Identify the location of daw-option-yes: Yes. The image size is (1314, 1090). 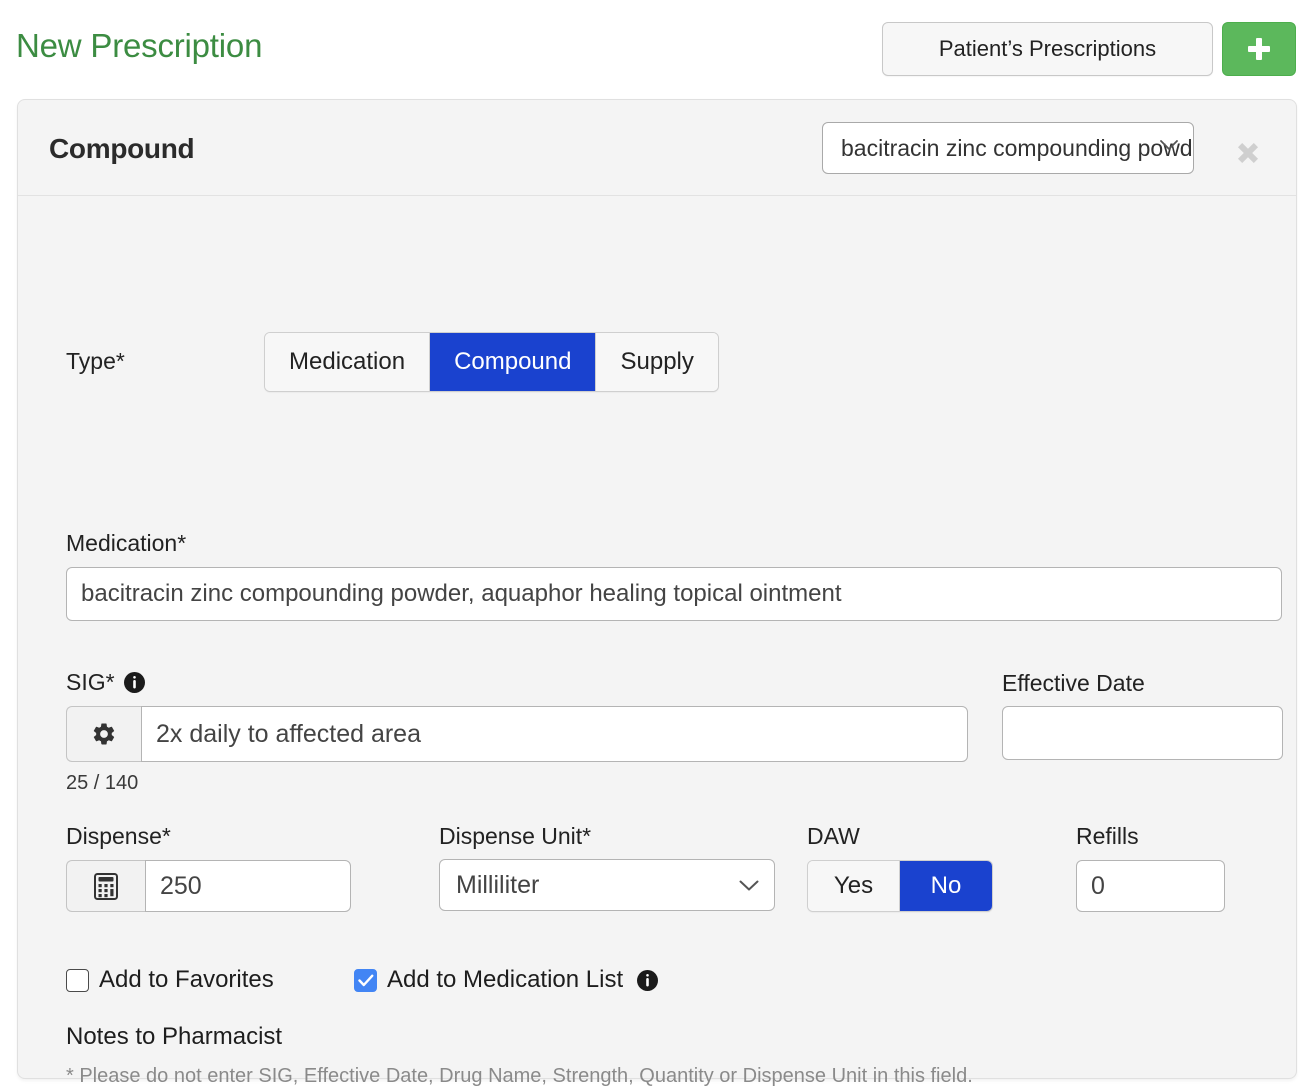
(854, 886).